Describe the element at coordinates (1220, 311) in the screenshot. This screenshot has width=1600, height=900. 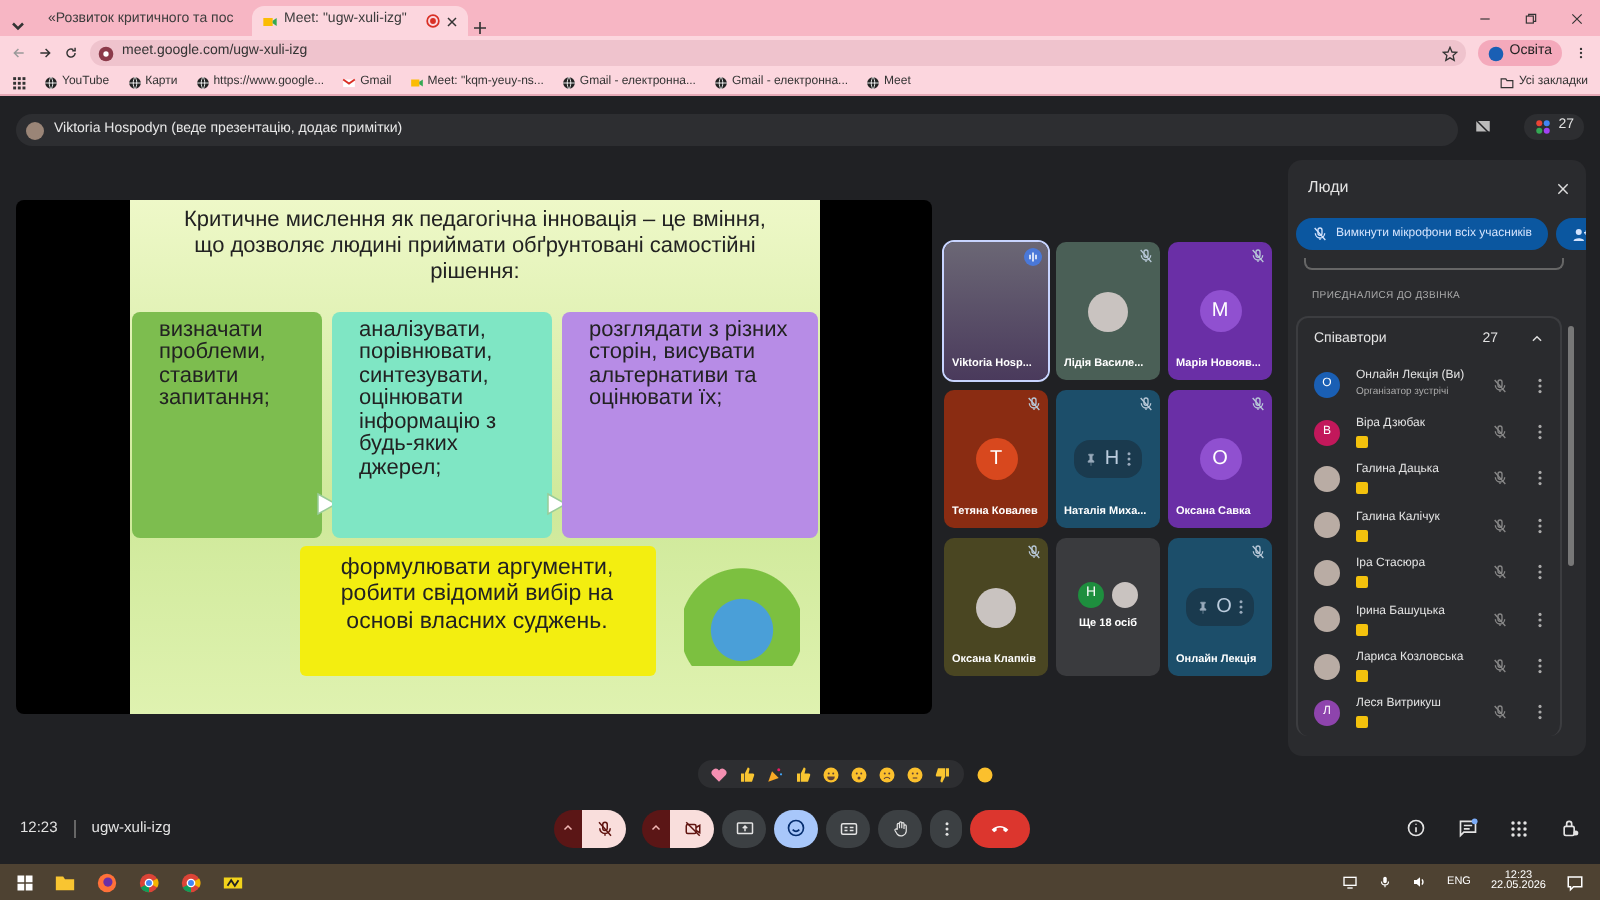
I see `avatar: M` at that location.